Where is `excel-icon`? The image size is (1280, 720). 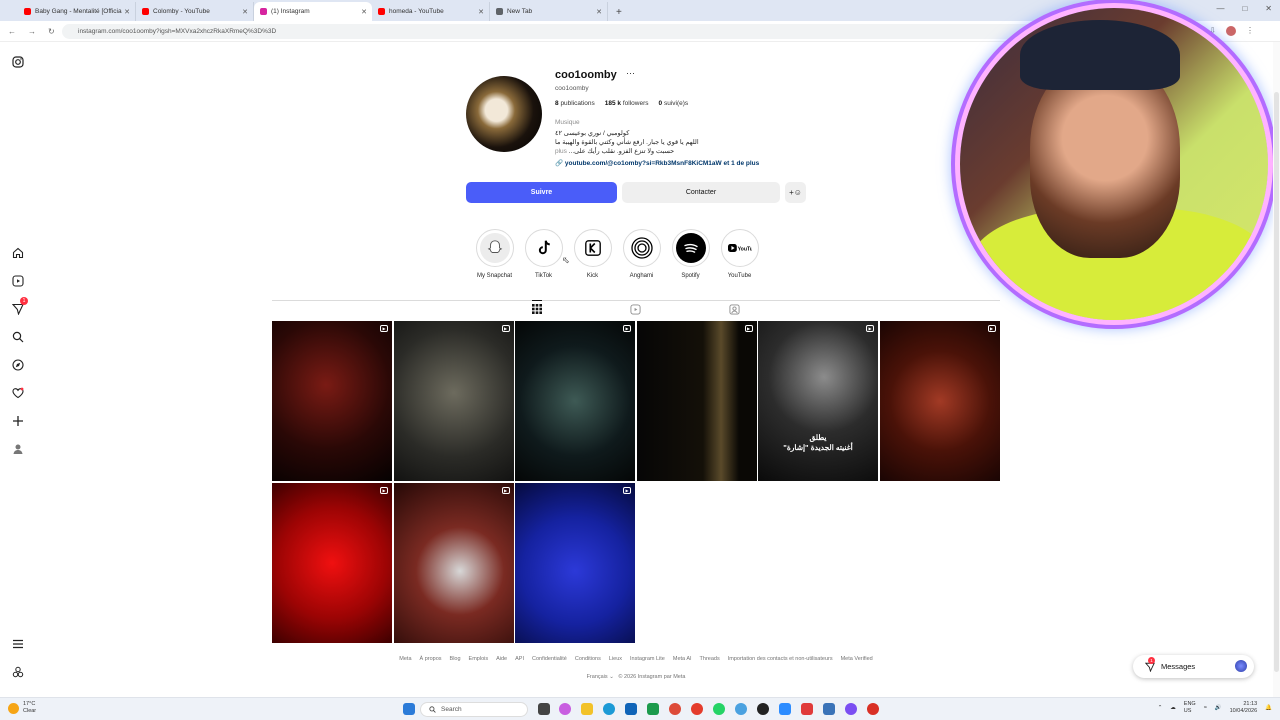 excel-icon is located at coordinates (653, 709).